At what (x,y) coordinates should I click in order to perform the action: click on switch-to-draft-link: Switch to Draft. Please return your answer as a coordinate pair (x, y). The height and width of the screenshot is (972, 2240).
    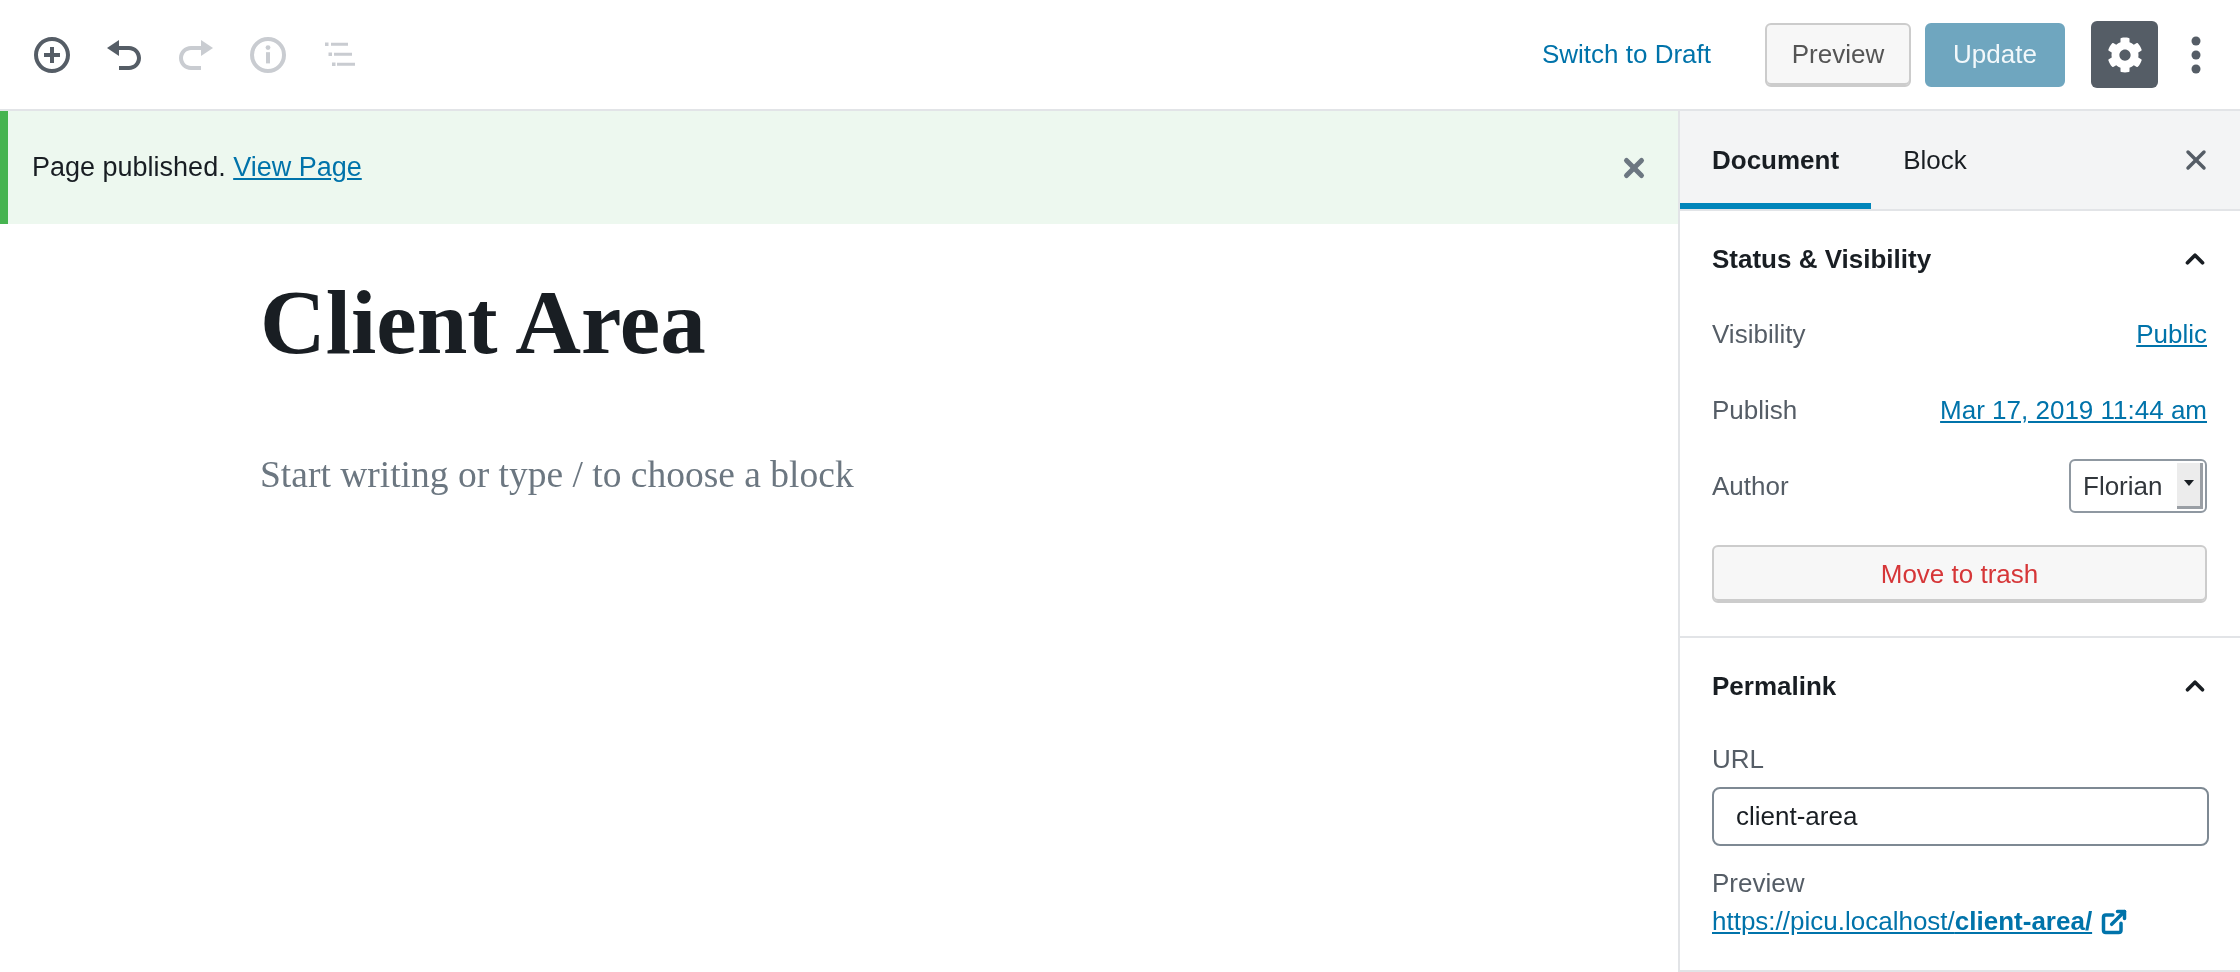
    Looking at the image, I should click on (1626, 54).